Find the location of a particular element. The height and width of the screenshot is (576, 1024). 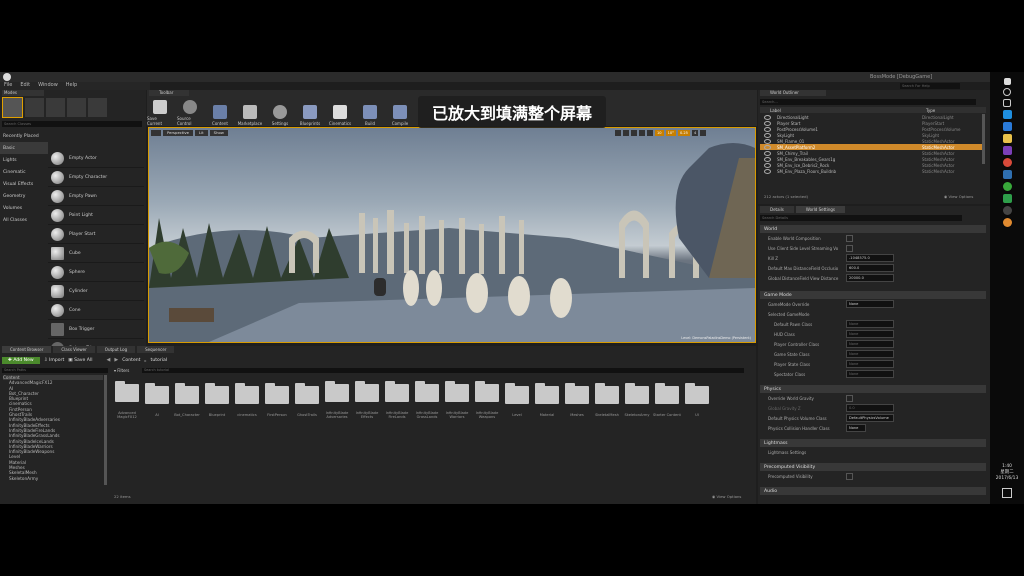

type-column-header: Type is located at coordinates (956, 110).